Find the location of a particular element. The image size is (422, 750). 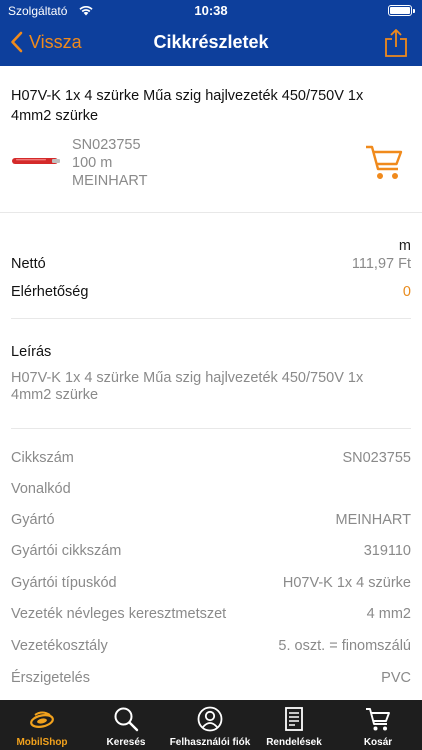

tab-label: MobilShop is located at coordinates (42, 742).